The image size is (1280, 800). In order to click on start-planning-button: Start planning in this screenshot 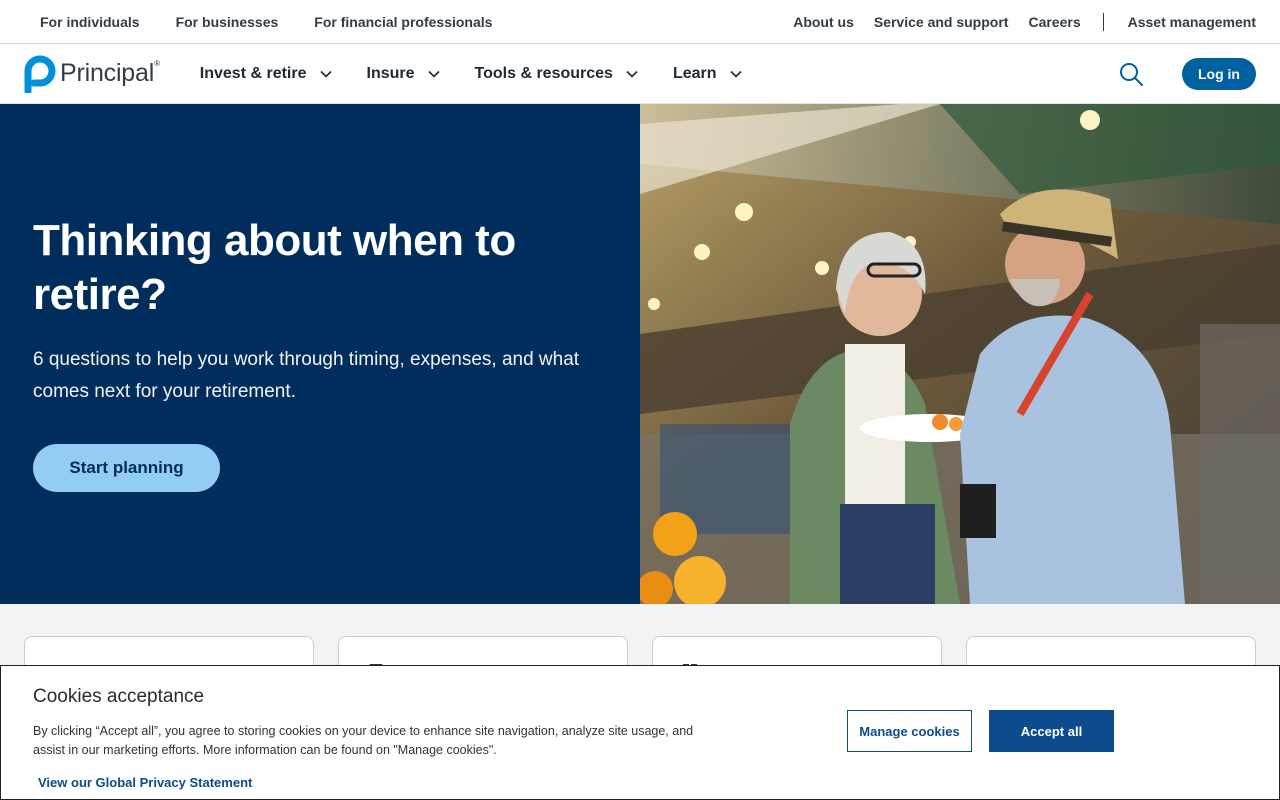, I will do `click(126, 468)`.